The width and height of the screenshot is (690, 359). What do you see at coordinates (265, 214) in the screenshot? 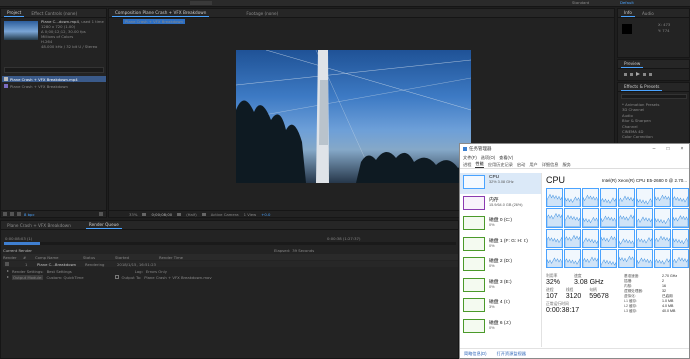
I see `exposure-value: +0.0` at bounding box center [265, 214].